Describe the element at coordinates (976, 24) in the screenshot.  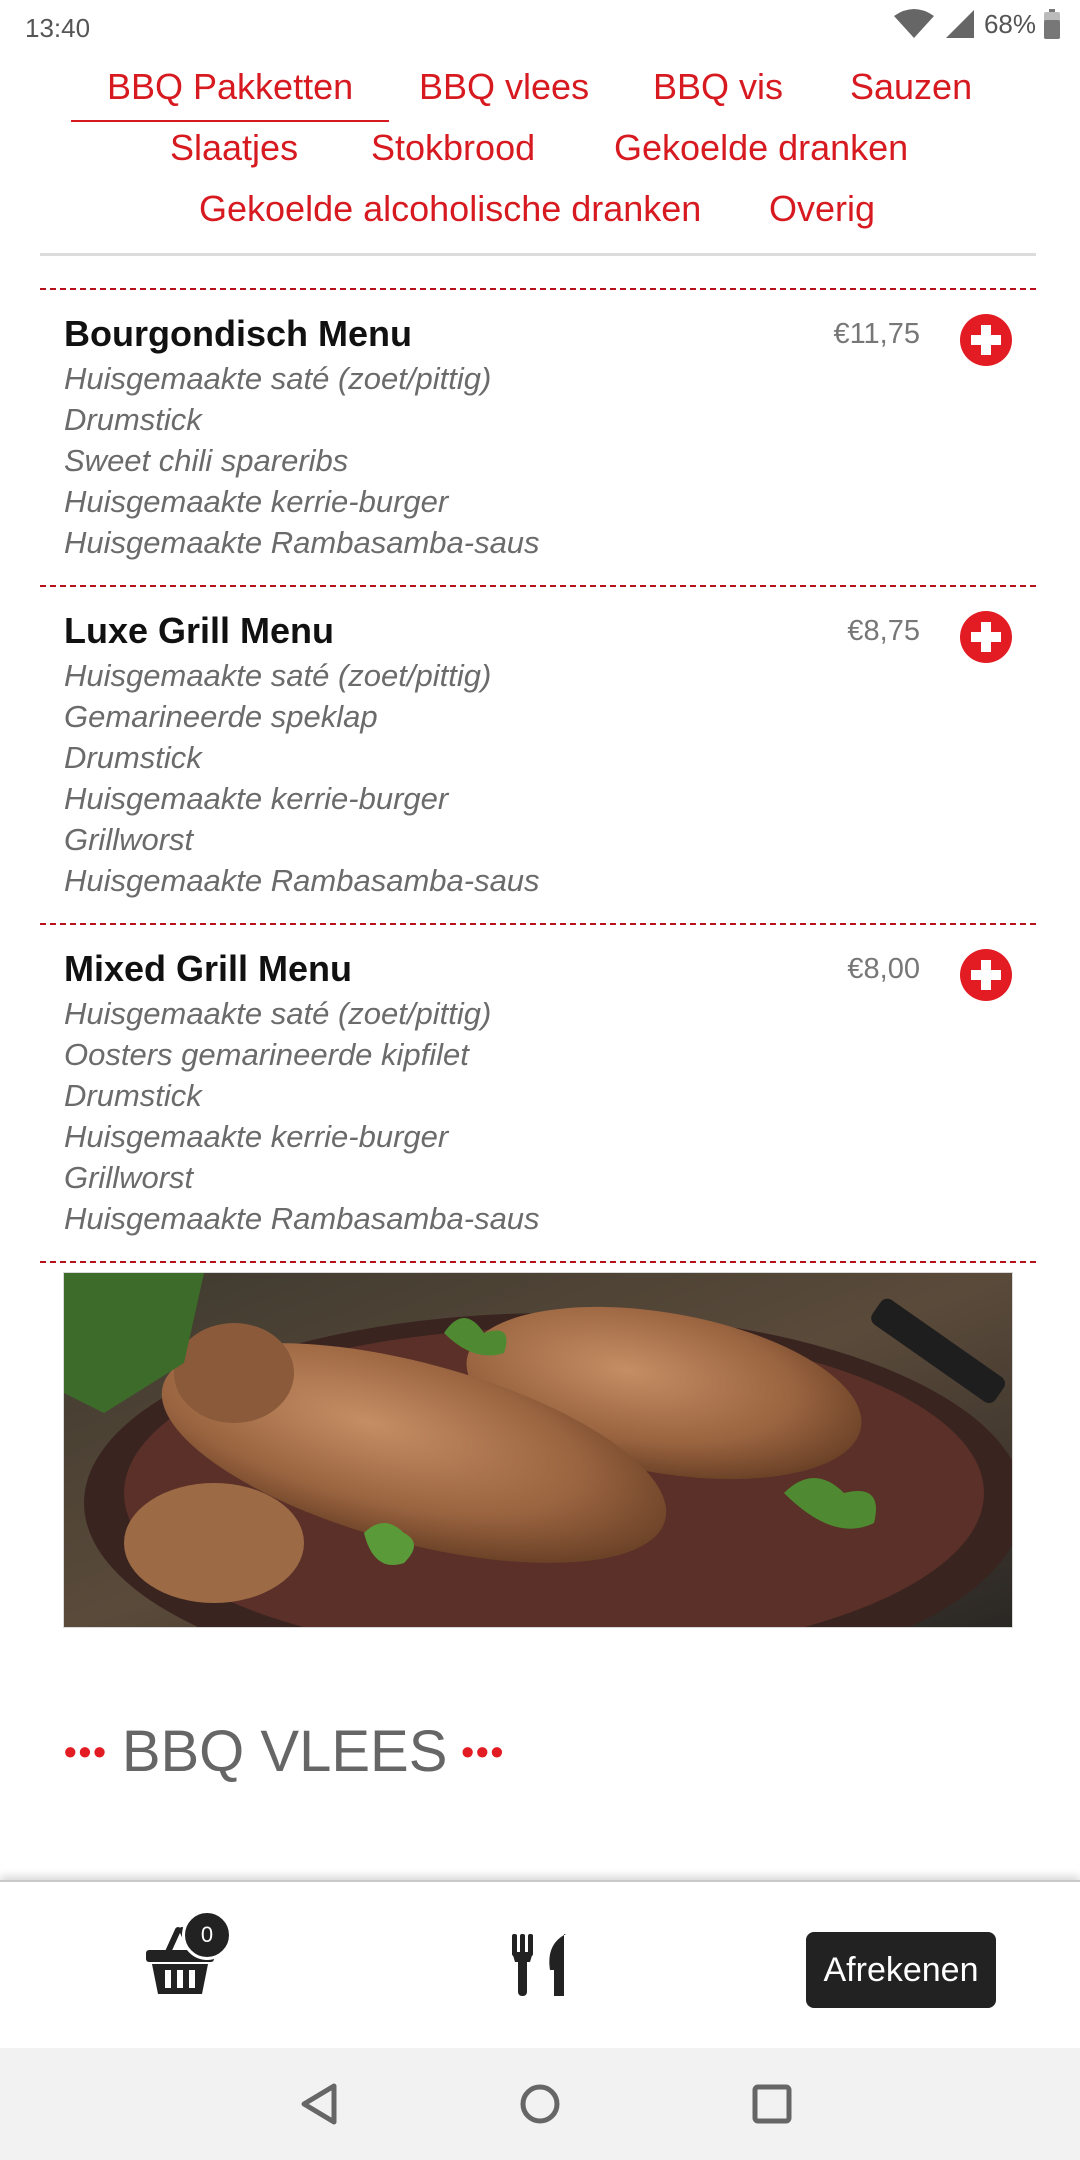
I see `status-icons: 68%` at that location.